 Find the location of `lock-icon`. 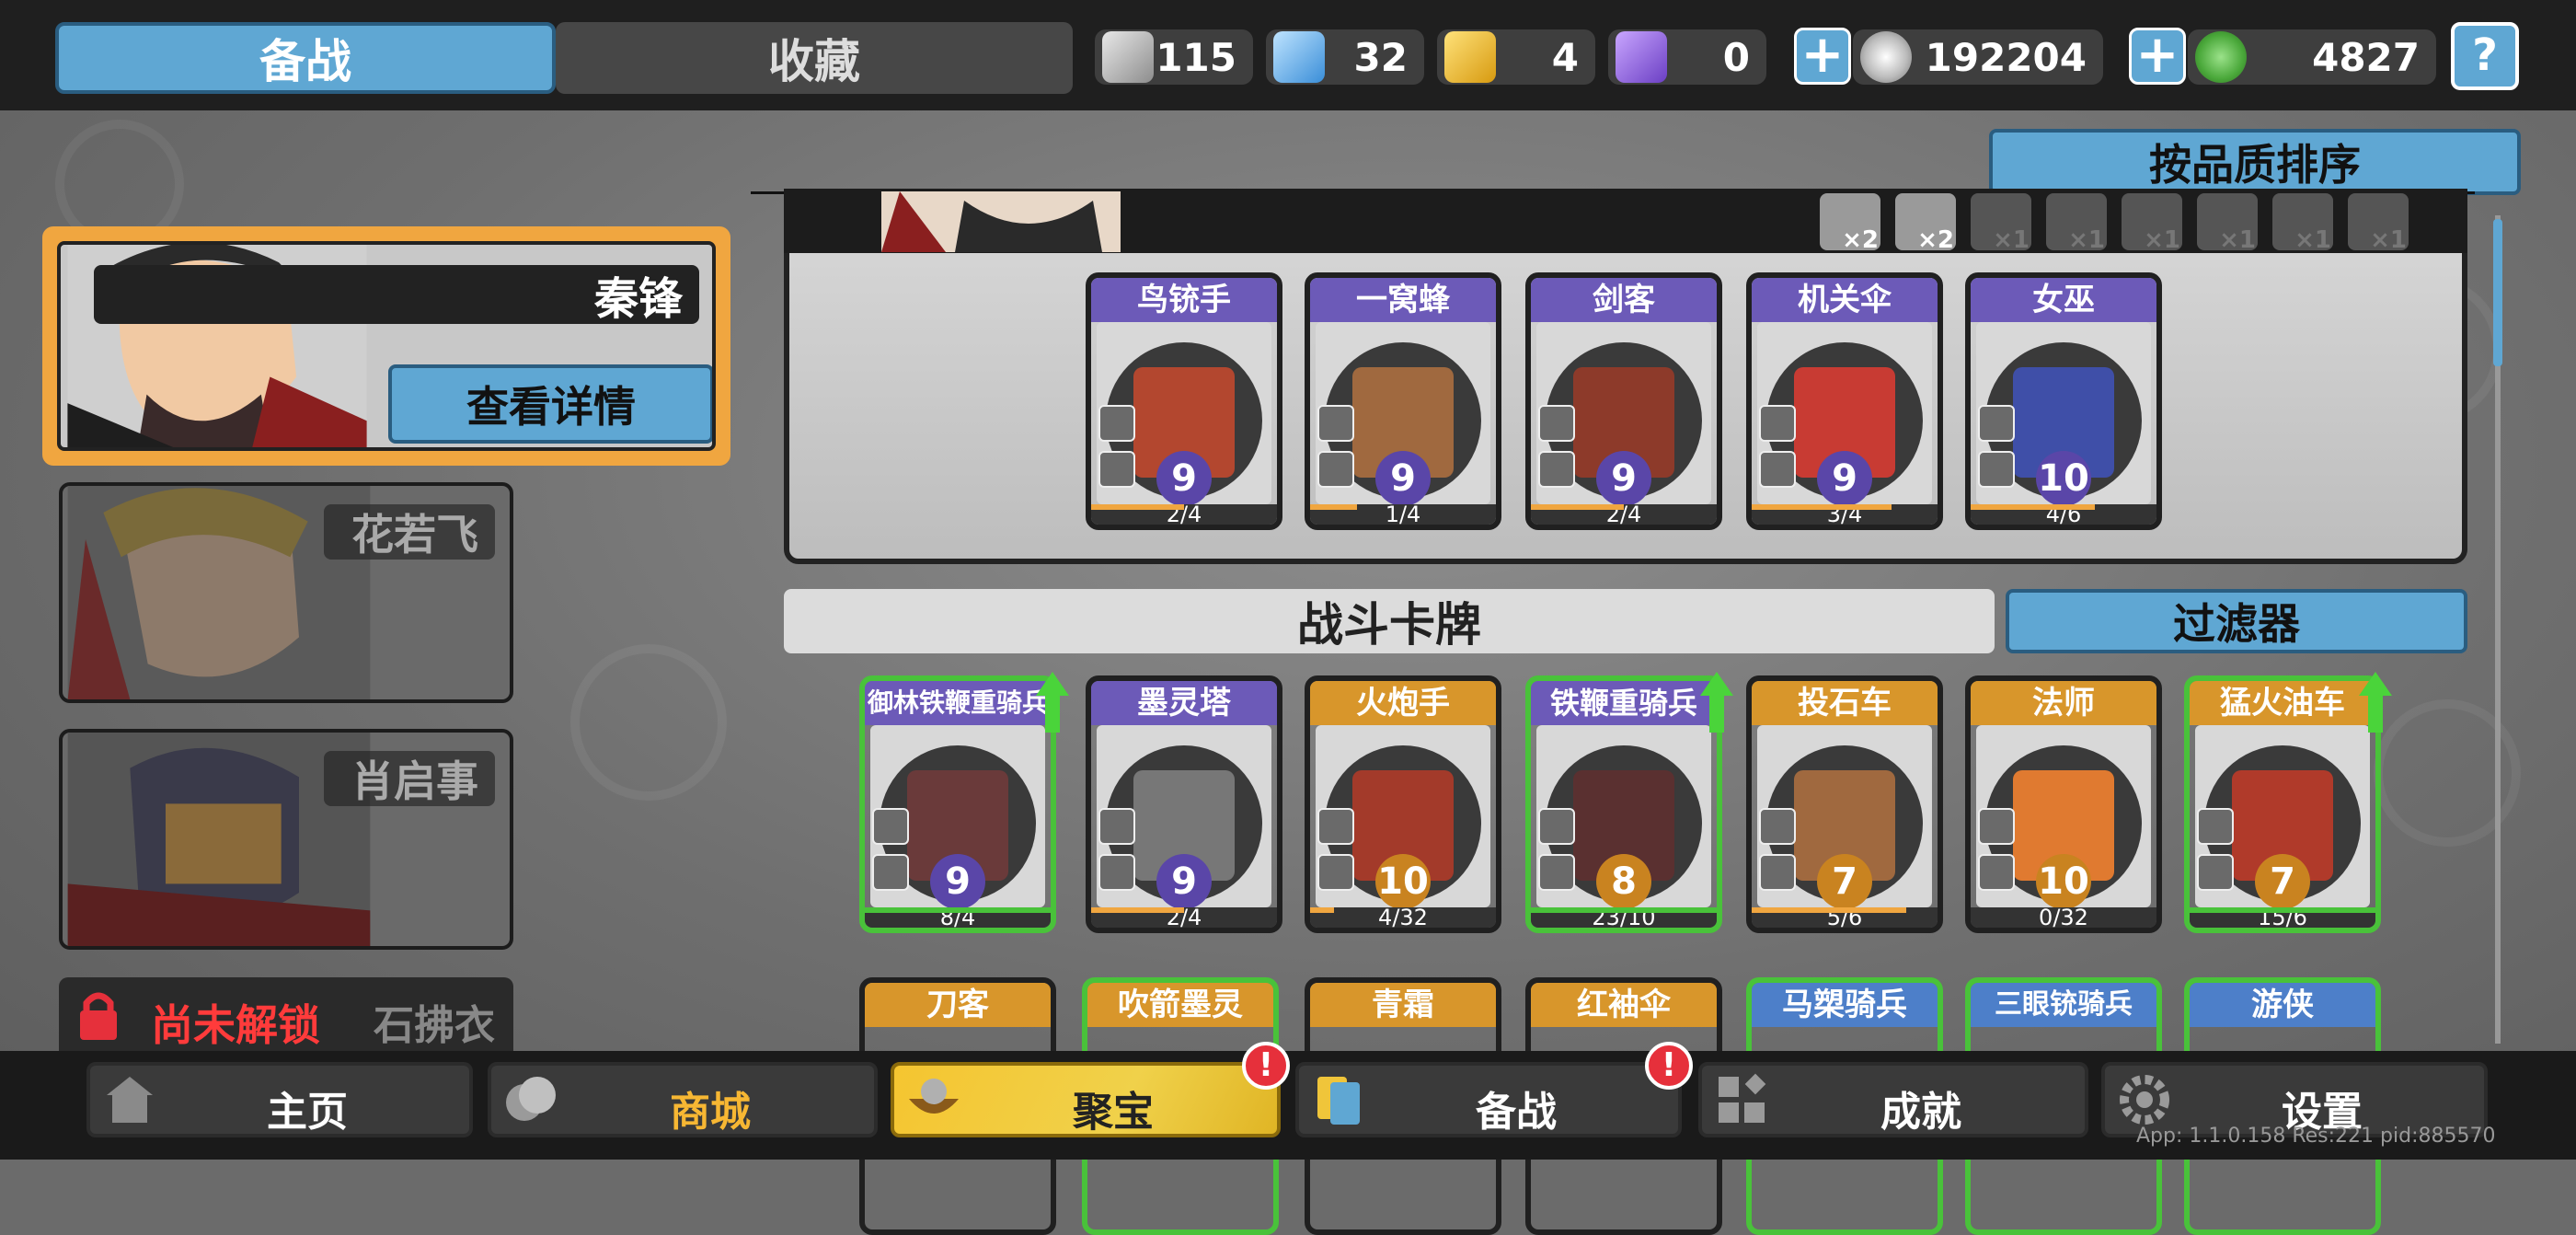

lock-icon is located at coordinates (98, 1016).